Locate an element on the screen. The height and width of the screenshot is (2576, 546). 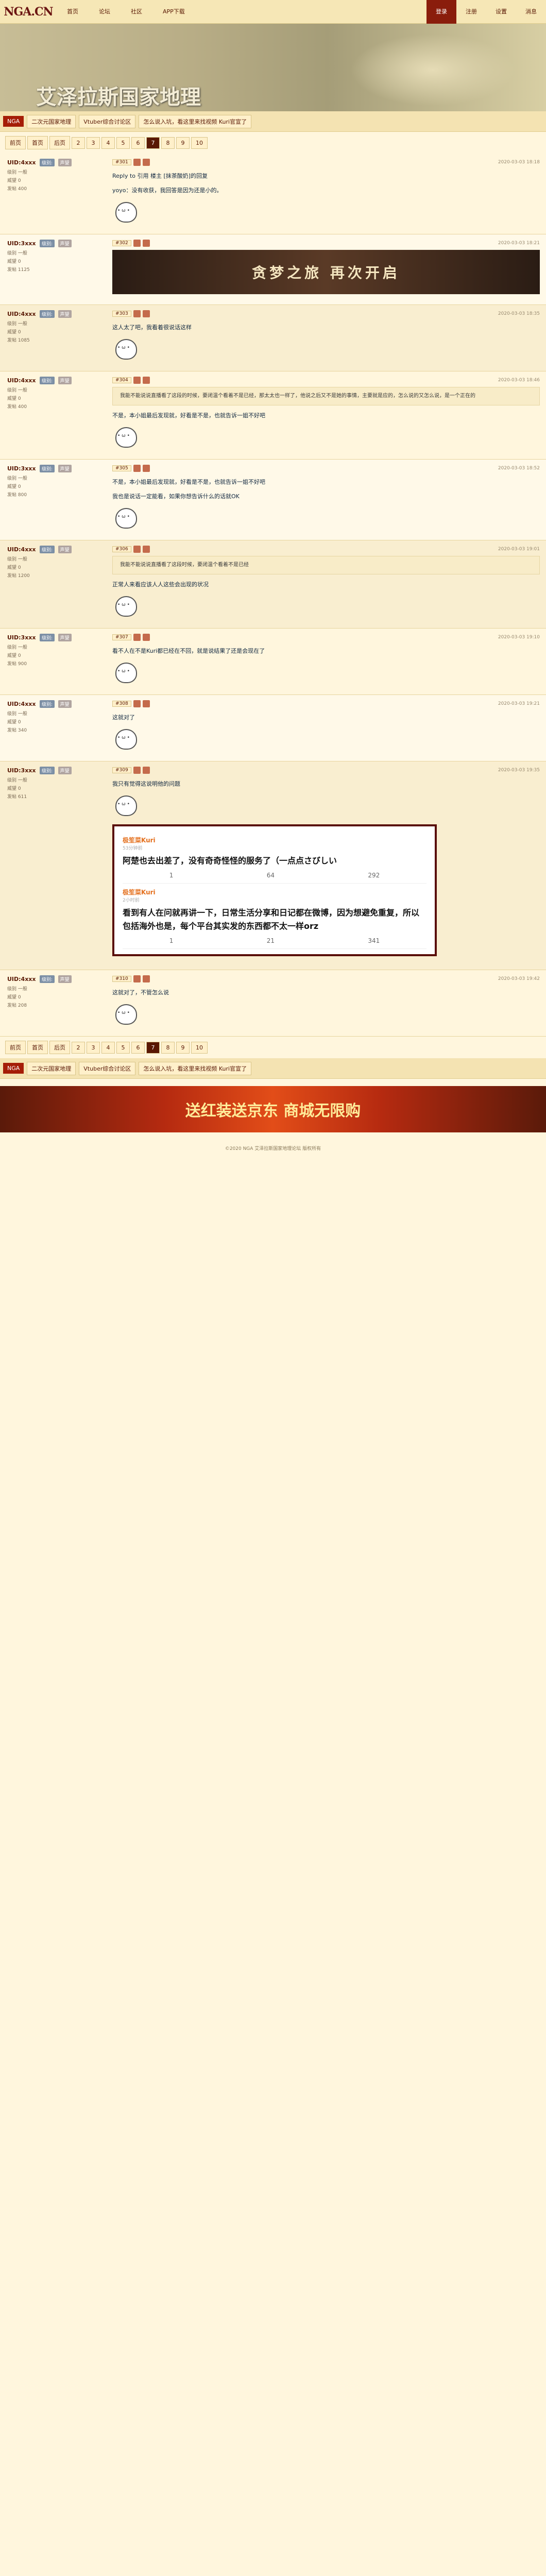
floor-tag: #310 is located at coordinates (121, 979).